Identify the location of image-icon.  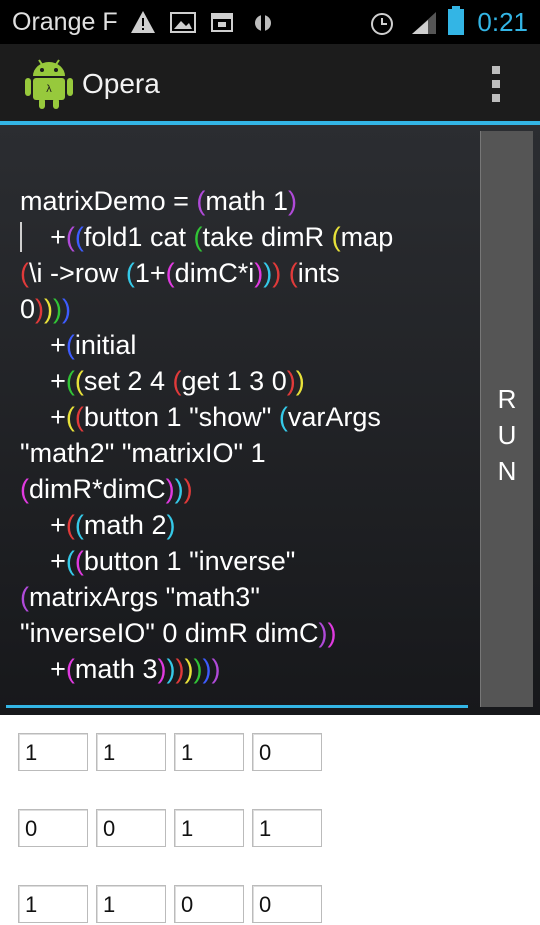
(183, 24).